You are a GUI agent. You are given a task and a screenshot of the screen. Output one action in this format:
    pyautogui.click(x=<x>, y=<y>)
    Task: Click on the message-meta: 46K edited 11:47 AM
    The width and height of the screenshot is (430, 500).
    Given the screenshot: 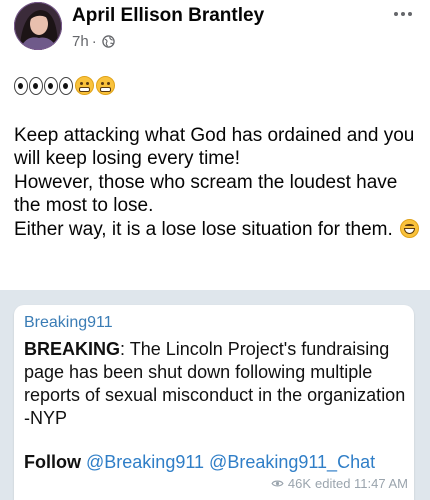 What is the action you would take?
    pyautogui.click(x=339, y=483)
    